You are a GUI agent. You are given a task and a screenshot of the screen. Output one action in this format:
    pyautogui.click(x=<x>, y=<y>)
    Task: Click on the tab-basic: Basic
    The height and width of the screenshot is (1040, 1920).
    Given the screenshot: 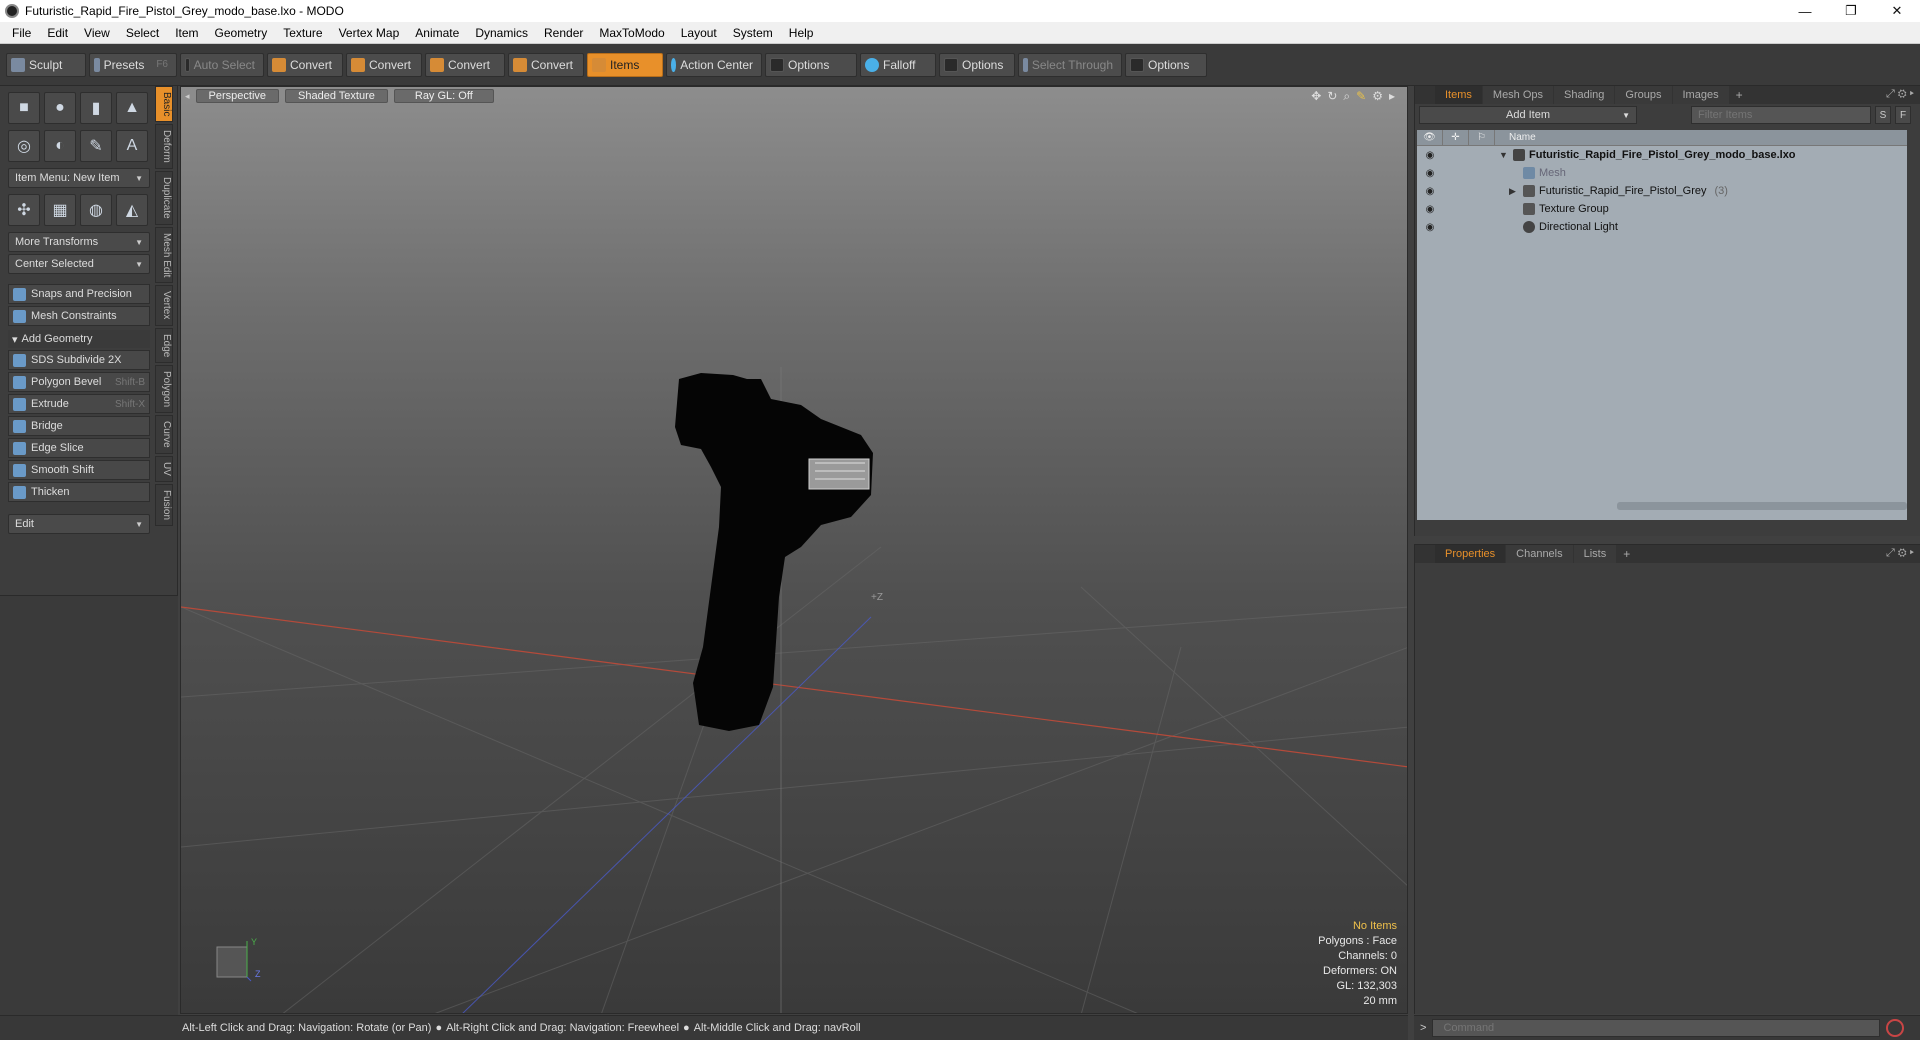 What is the action you would take?
    pyautogui.click(x=164, y=104)
    